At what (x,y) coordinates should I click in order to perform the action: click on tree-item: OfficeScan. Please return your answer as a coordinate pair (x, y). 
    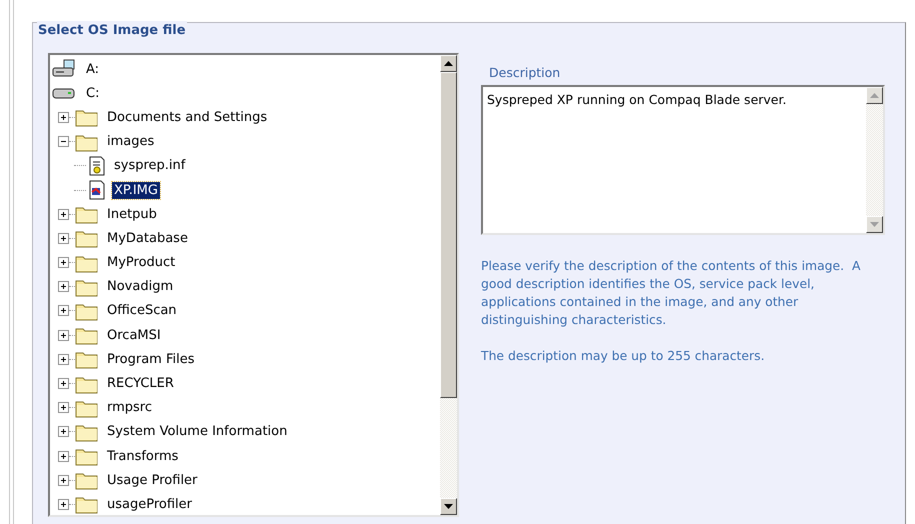
    Looking at the image, I should click on (142, 311).